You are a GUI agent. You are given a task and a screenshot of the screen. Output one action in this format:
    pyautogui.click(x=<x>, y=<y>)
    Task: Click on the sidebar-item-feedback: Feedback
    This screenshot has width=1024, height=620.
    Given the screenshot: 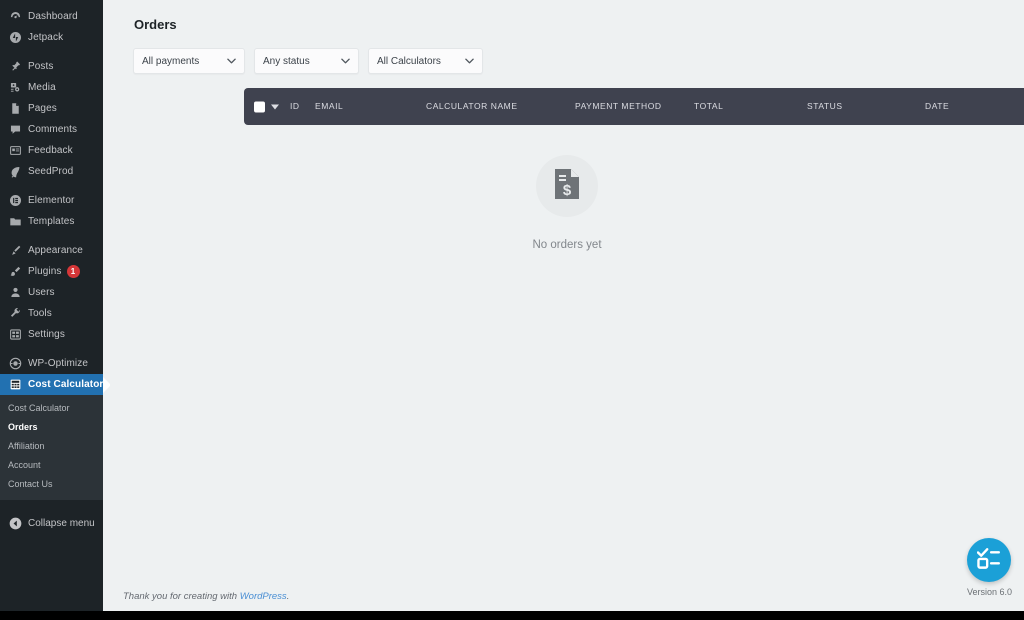 What is the action you would take?
    pyautogui.click(x=51, y=150)
    